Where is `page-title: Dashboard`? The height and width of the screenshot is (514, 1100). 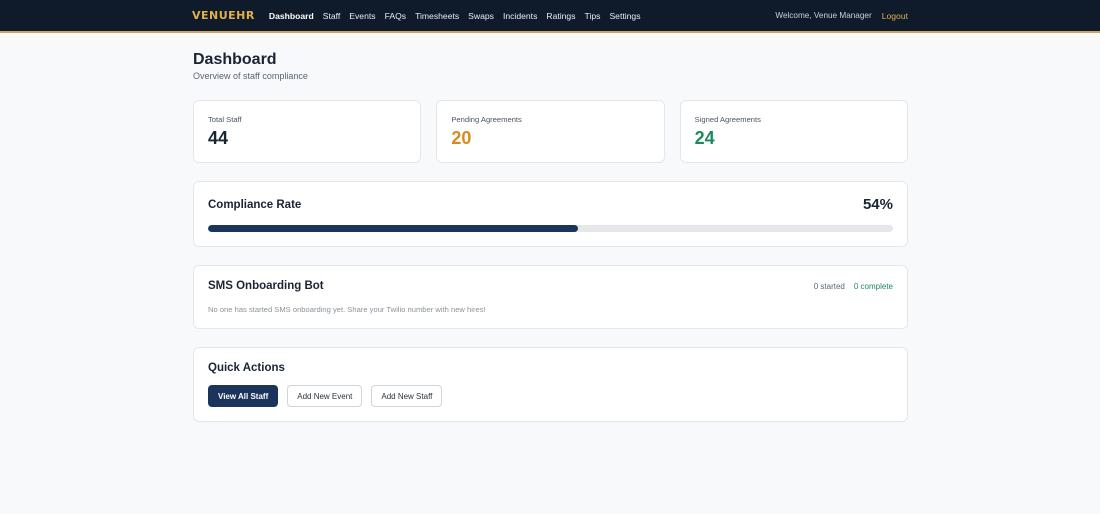 page-title: Dashboard is located at coordinates (235, 59).